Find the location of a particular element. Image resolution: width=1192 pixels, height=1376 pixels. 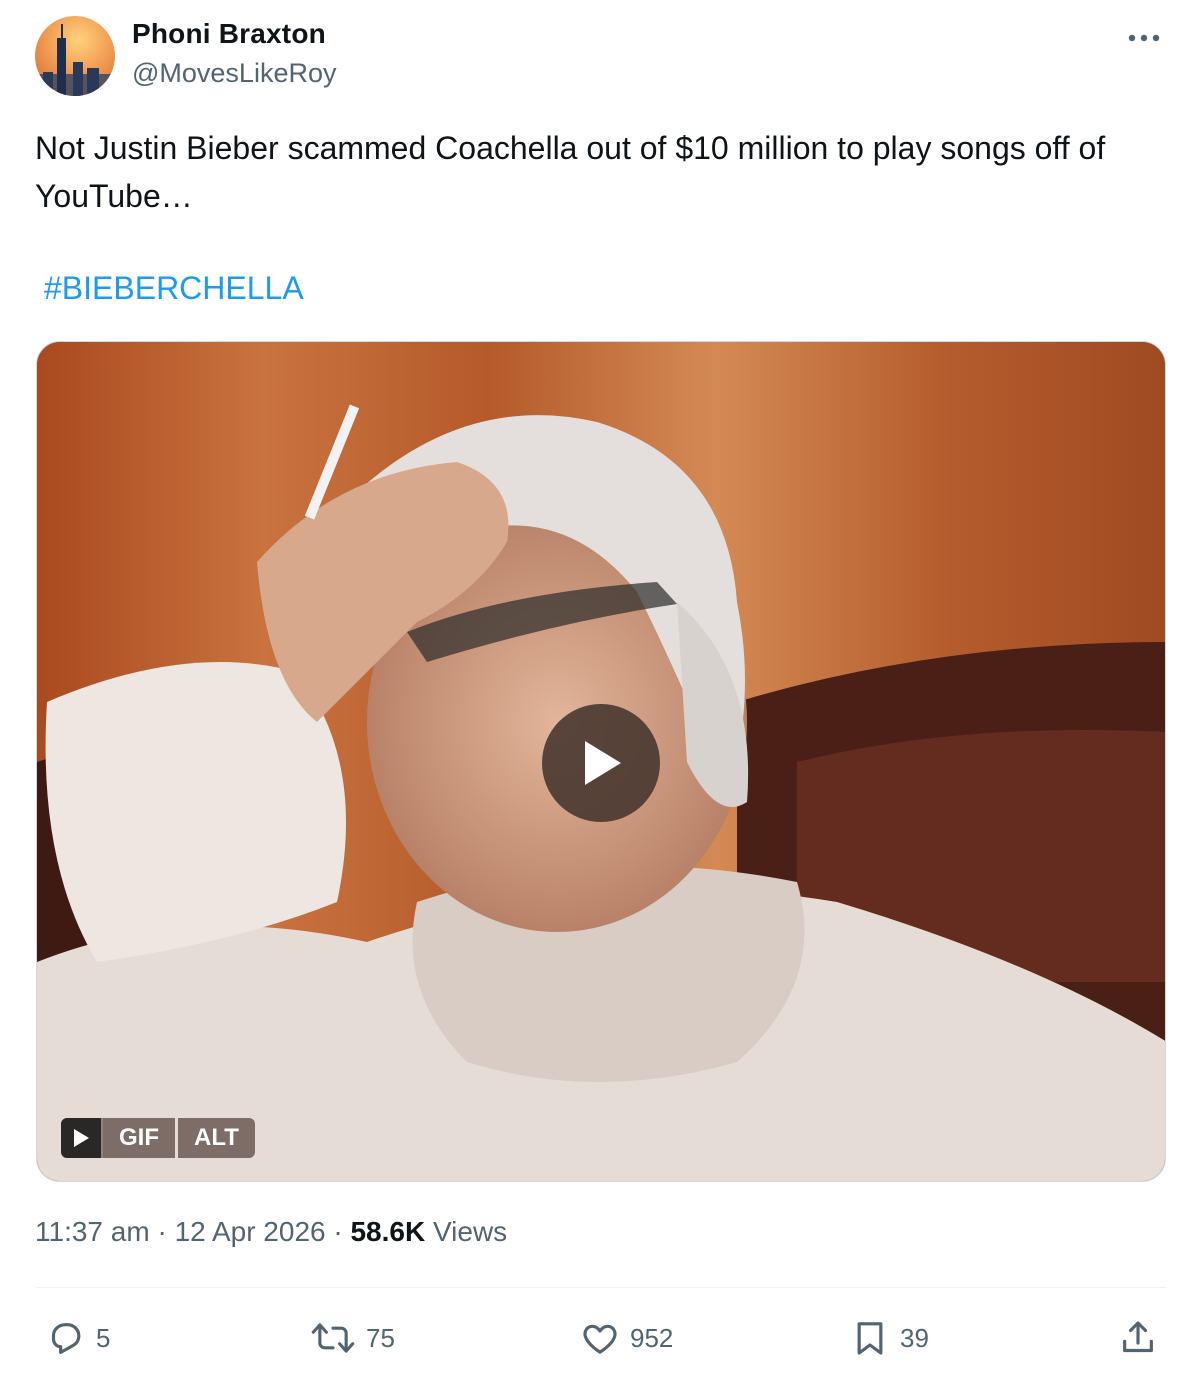

like-count: 952 is located at coordinates (652, 1337).